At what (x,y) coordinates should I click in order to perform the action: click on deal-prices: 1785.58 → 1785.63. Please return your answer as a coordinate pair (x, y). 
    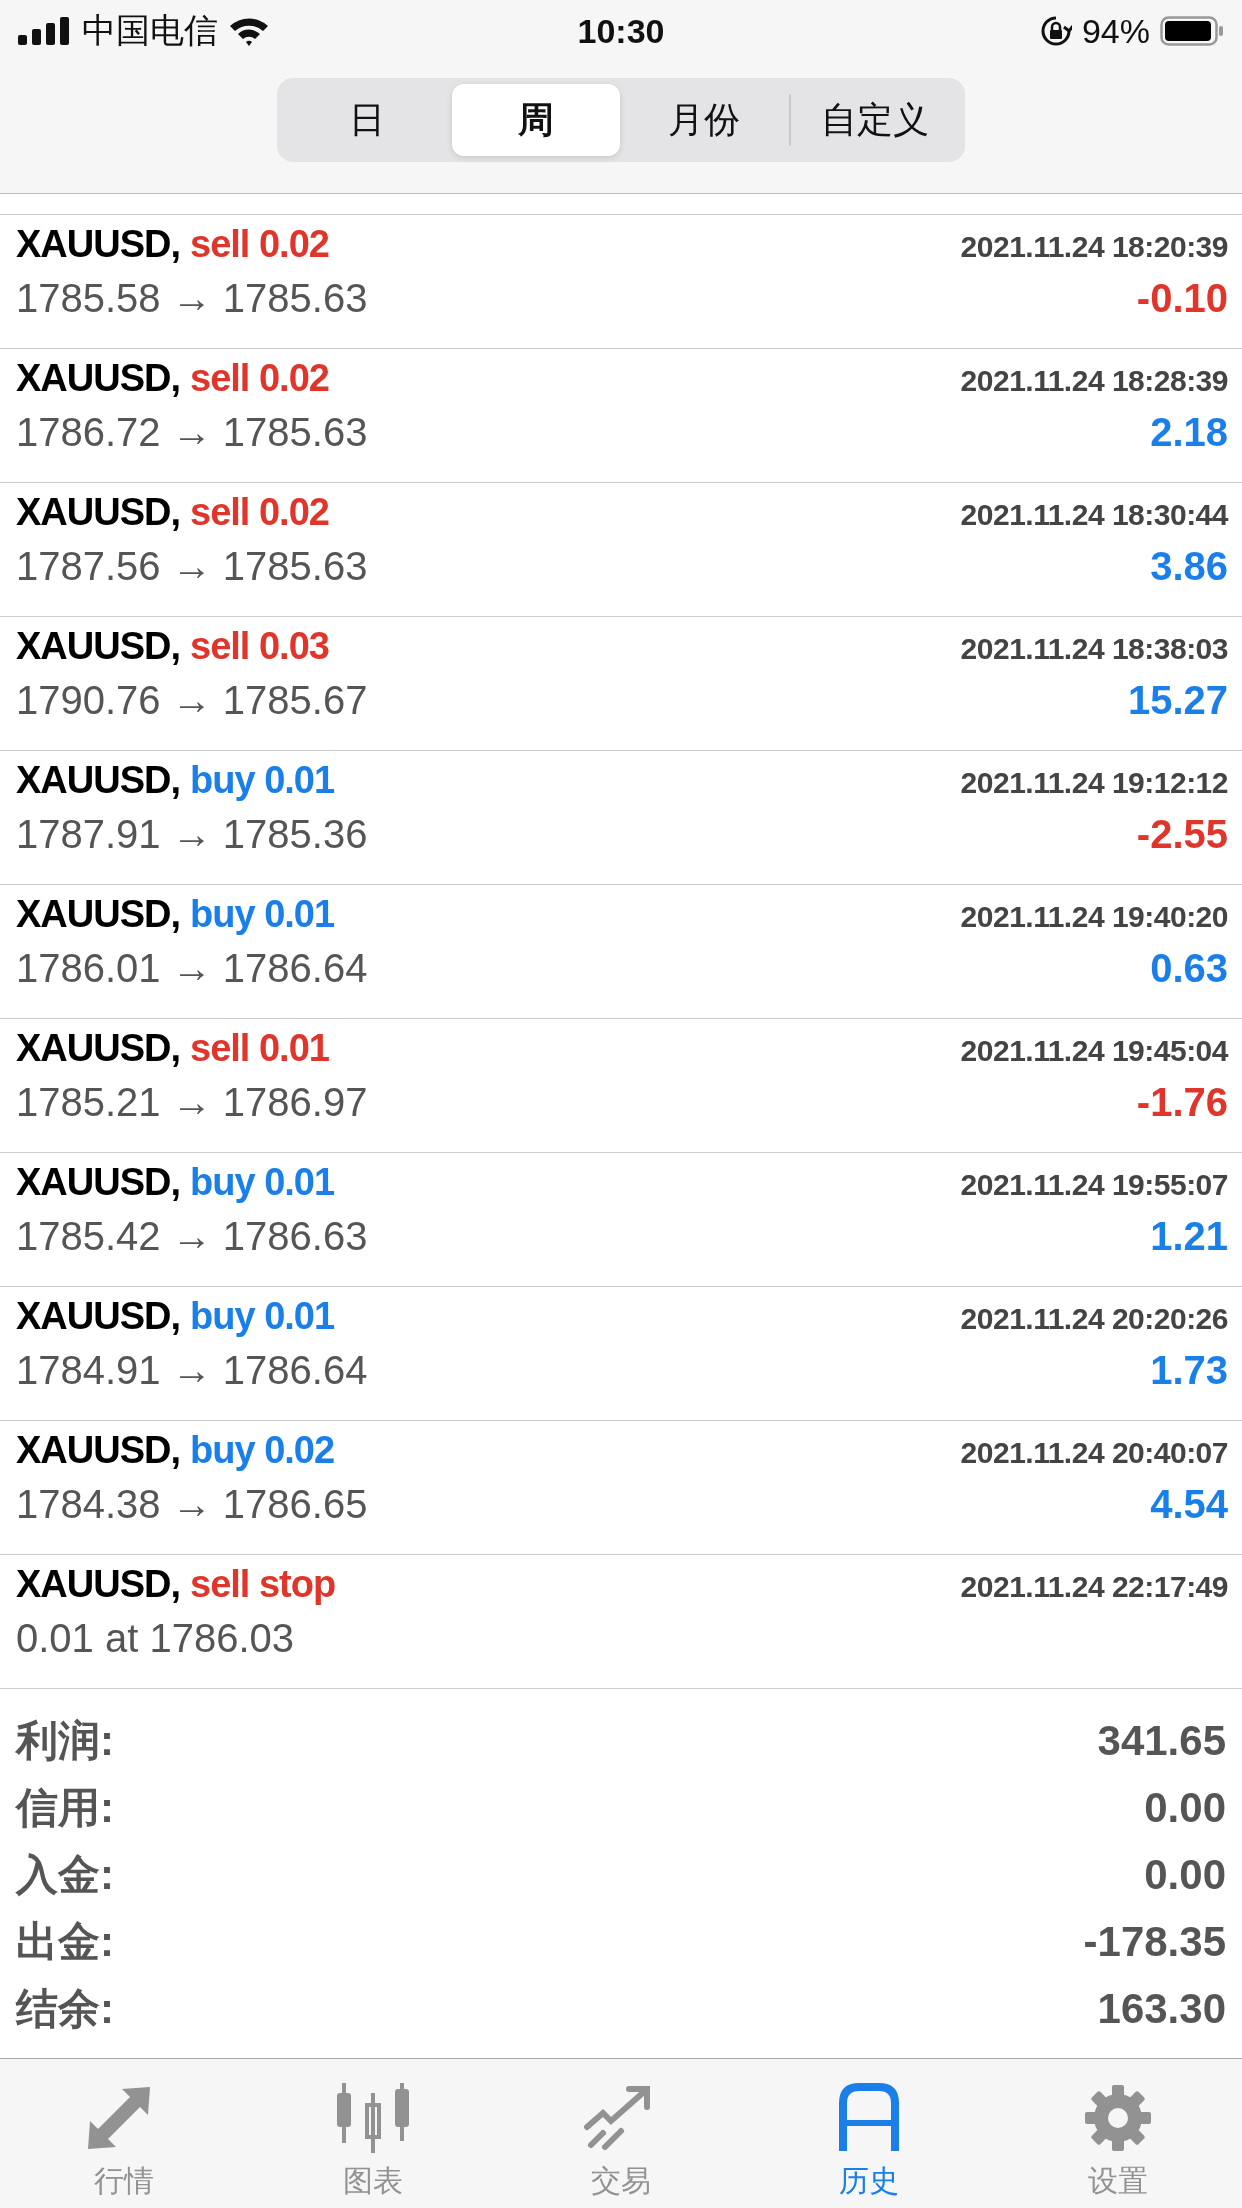
    Looking at the image, I should click on (192, 298).